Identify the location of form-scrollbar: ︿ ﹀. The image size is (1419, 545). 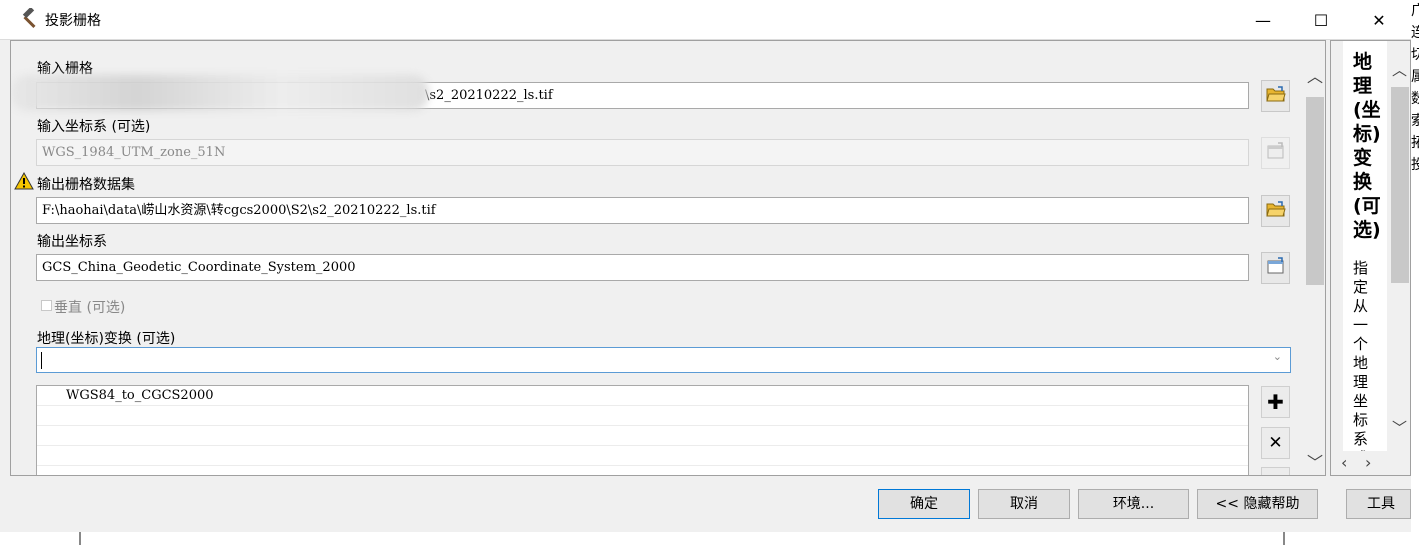
(1314, 264).